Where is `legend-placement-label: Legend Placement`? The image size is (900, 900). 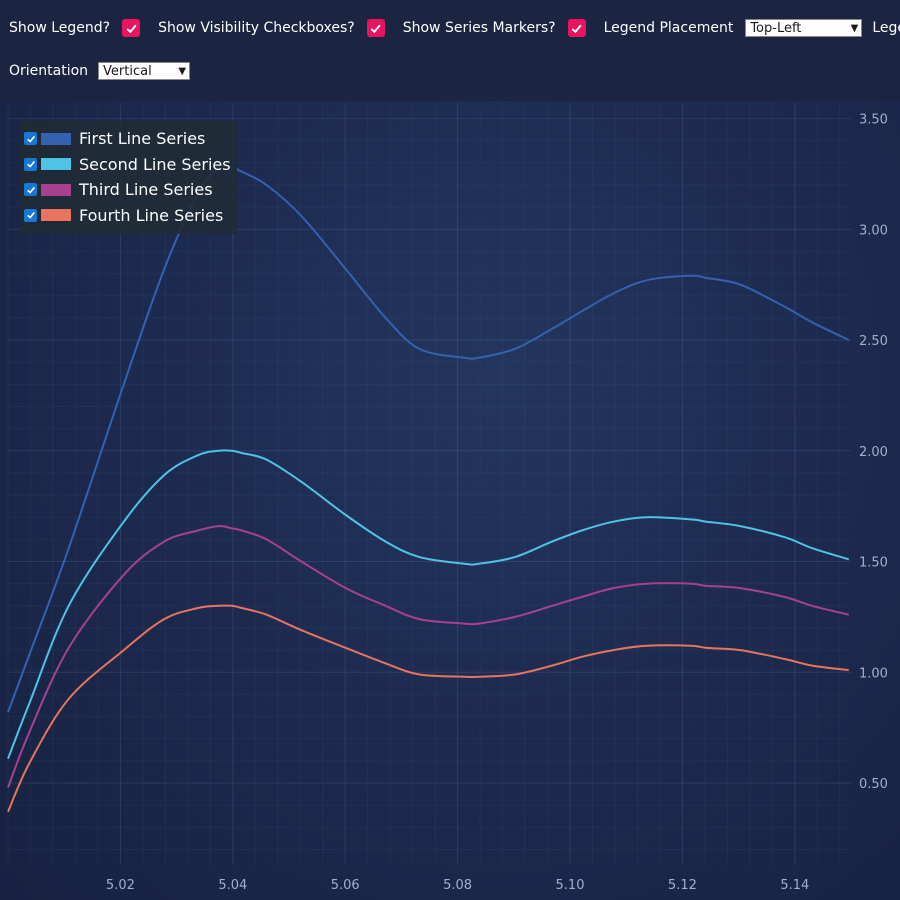
legend-placement-label: Legend Placement is located at coordinates (668, 28).